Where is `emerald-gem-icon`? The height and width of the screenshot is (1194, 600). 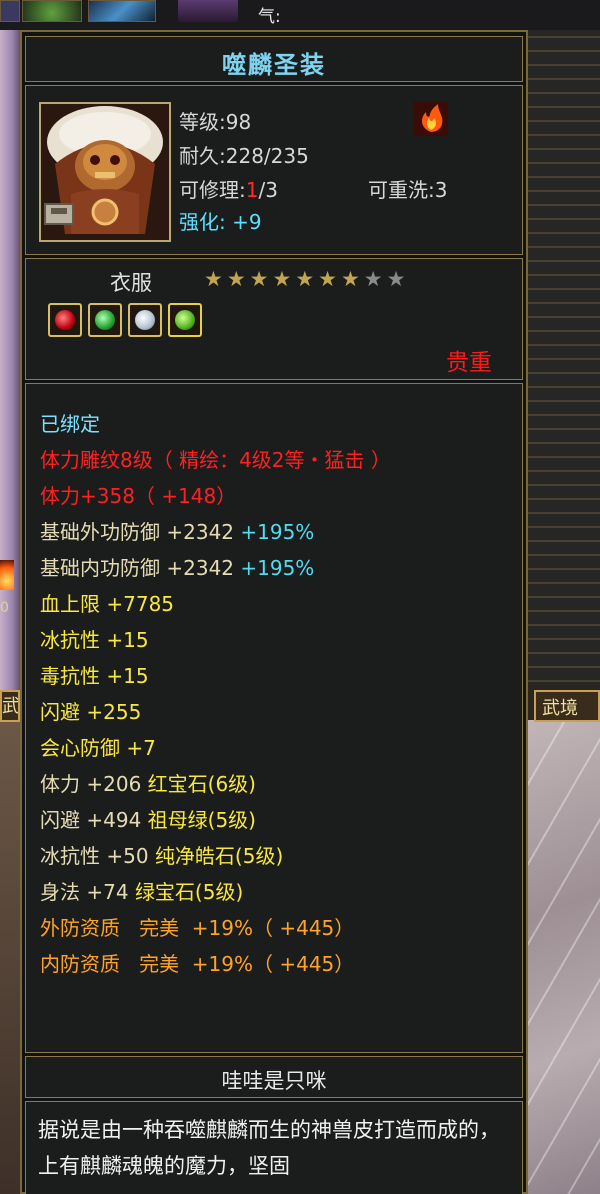 emerald-gem-icon is located at coordinates (105, 320).